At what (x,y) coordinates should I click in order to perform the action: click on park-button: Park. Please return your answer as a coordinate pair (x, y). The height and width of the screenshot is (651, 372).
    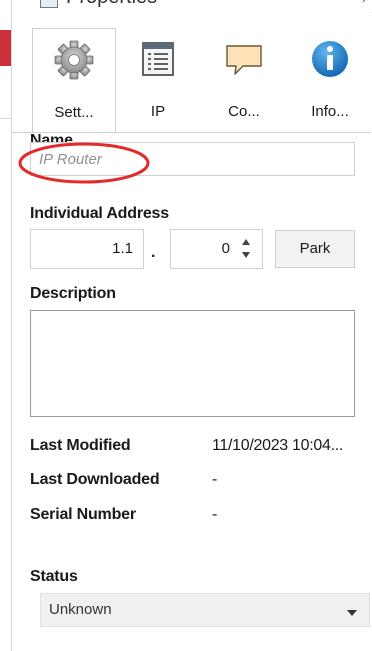
    Looking at the image, I should click on (315, 249).